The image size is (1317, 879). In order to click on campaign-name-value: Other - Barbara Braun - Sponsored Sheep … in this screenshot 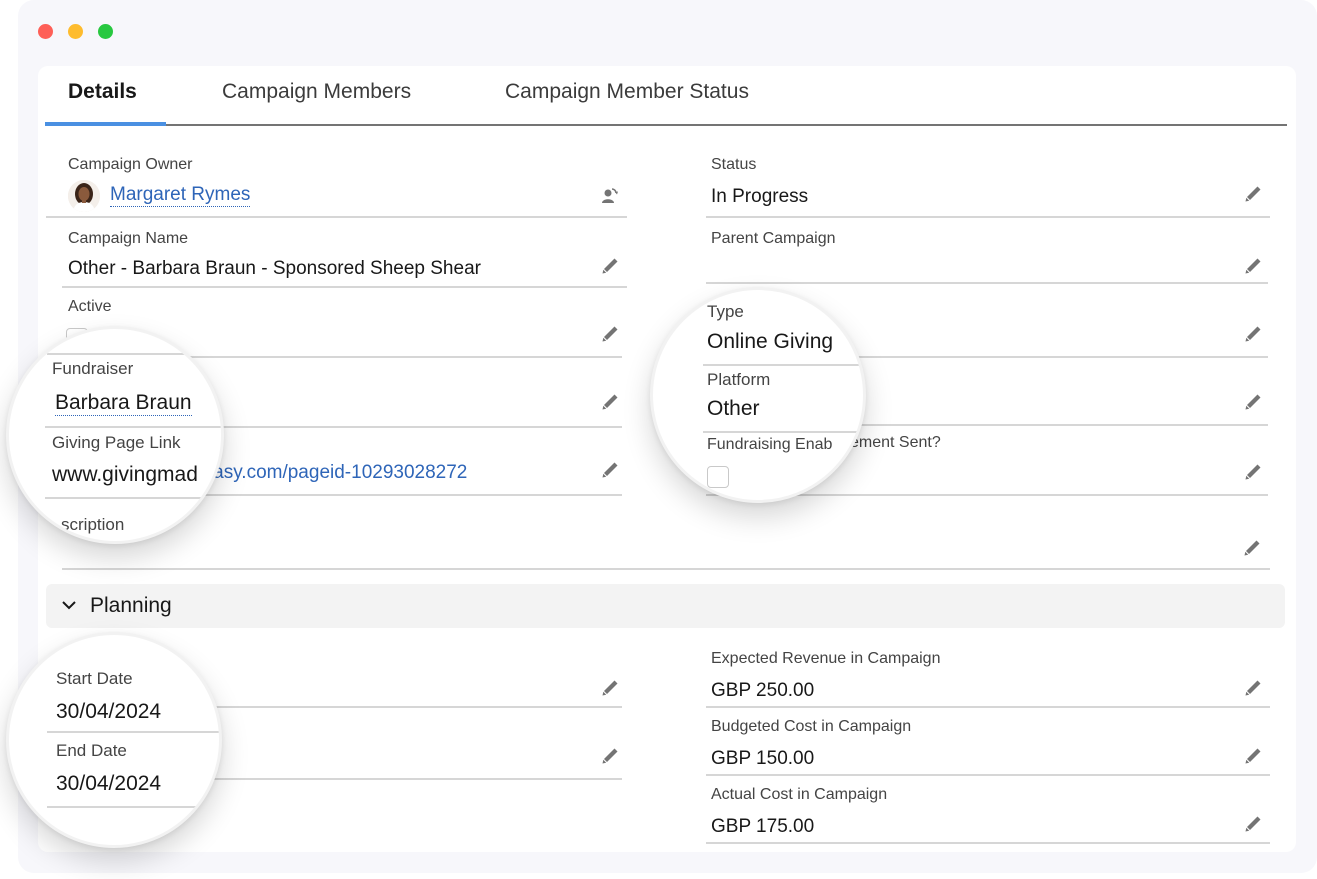, I will do `click(274, 268)`.